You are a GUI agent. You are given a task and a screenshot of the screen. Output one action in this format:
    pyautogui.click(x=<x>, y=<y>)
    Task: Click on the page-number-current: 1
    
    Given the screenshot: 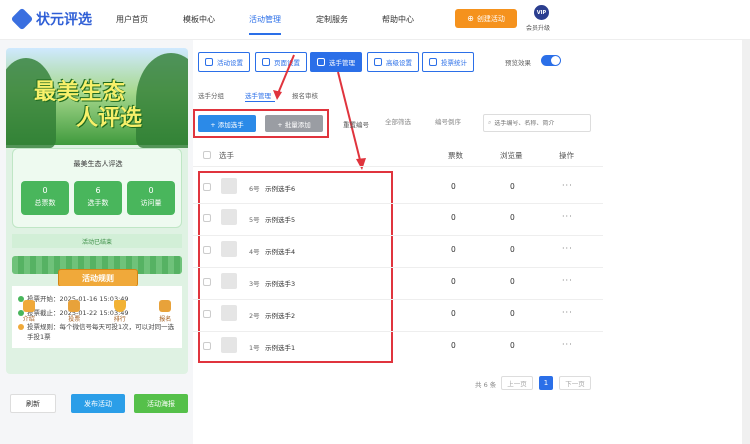 What is the action you would take?
    pyautogui.click(x=546, y=383)
    